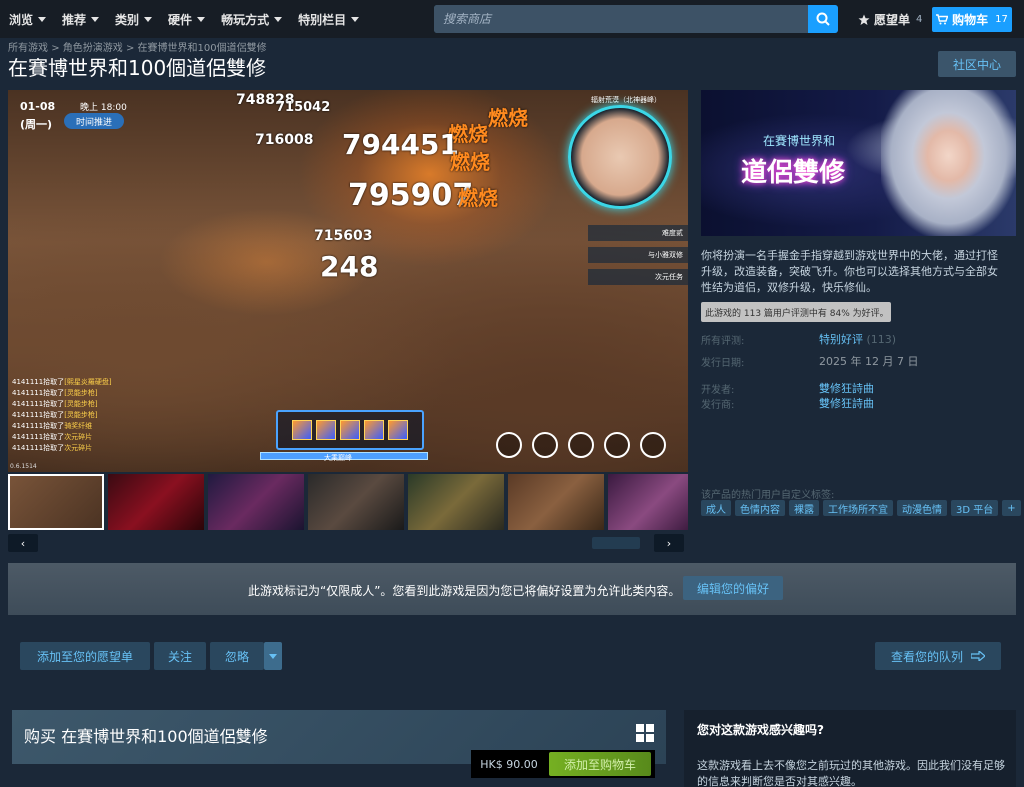 Image resolution: width=1024 pixels, height=787 pixels. What do you see at coordinates (718, 405) in the screenshot?
I see `publisher-label: 发行商:` at bounding box center [718, 405].